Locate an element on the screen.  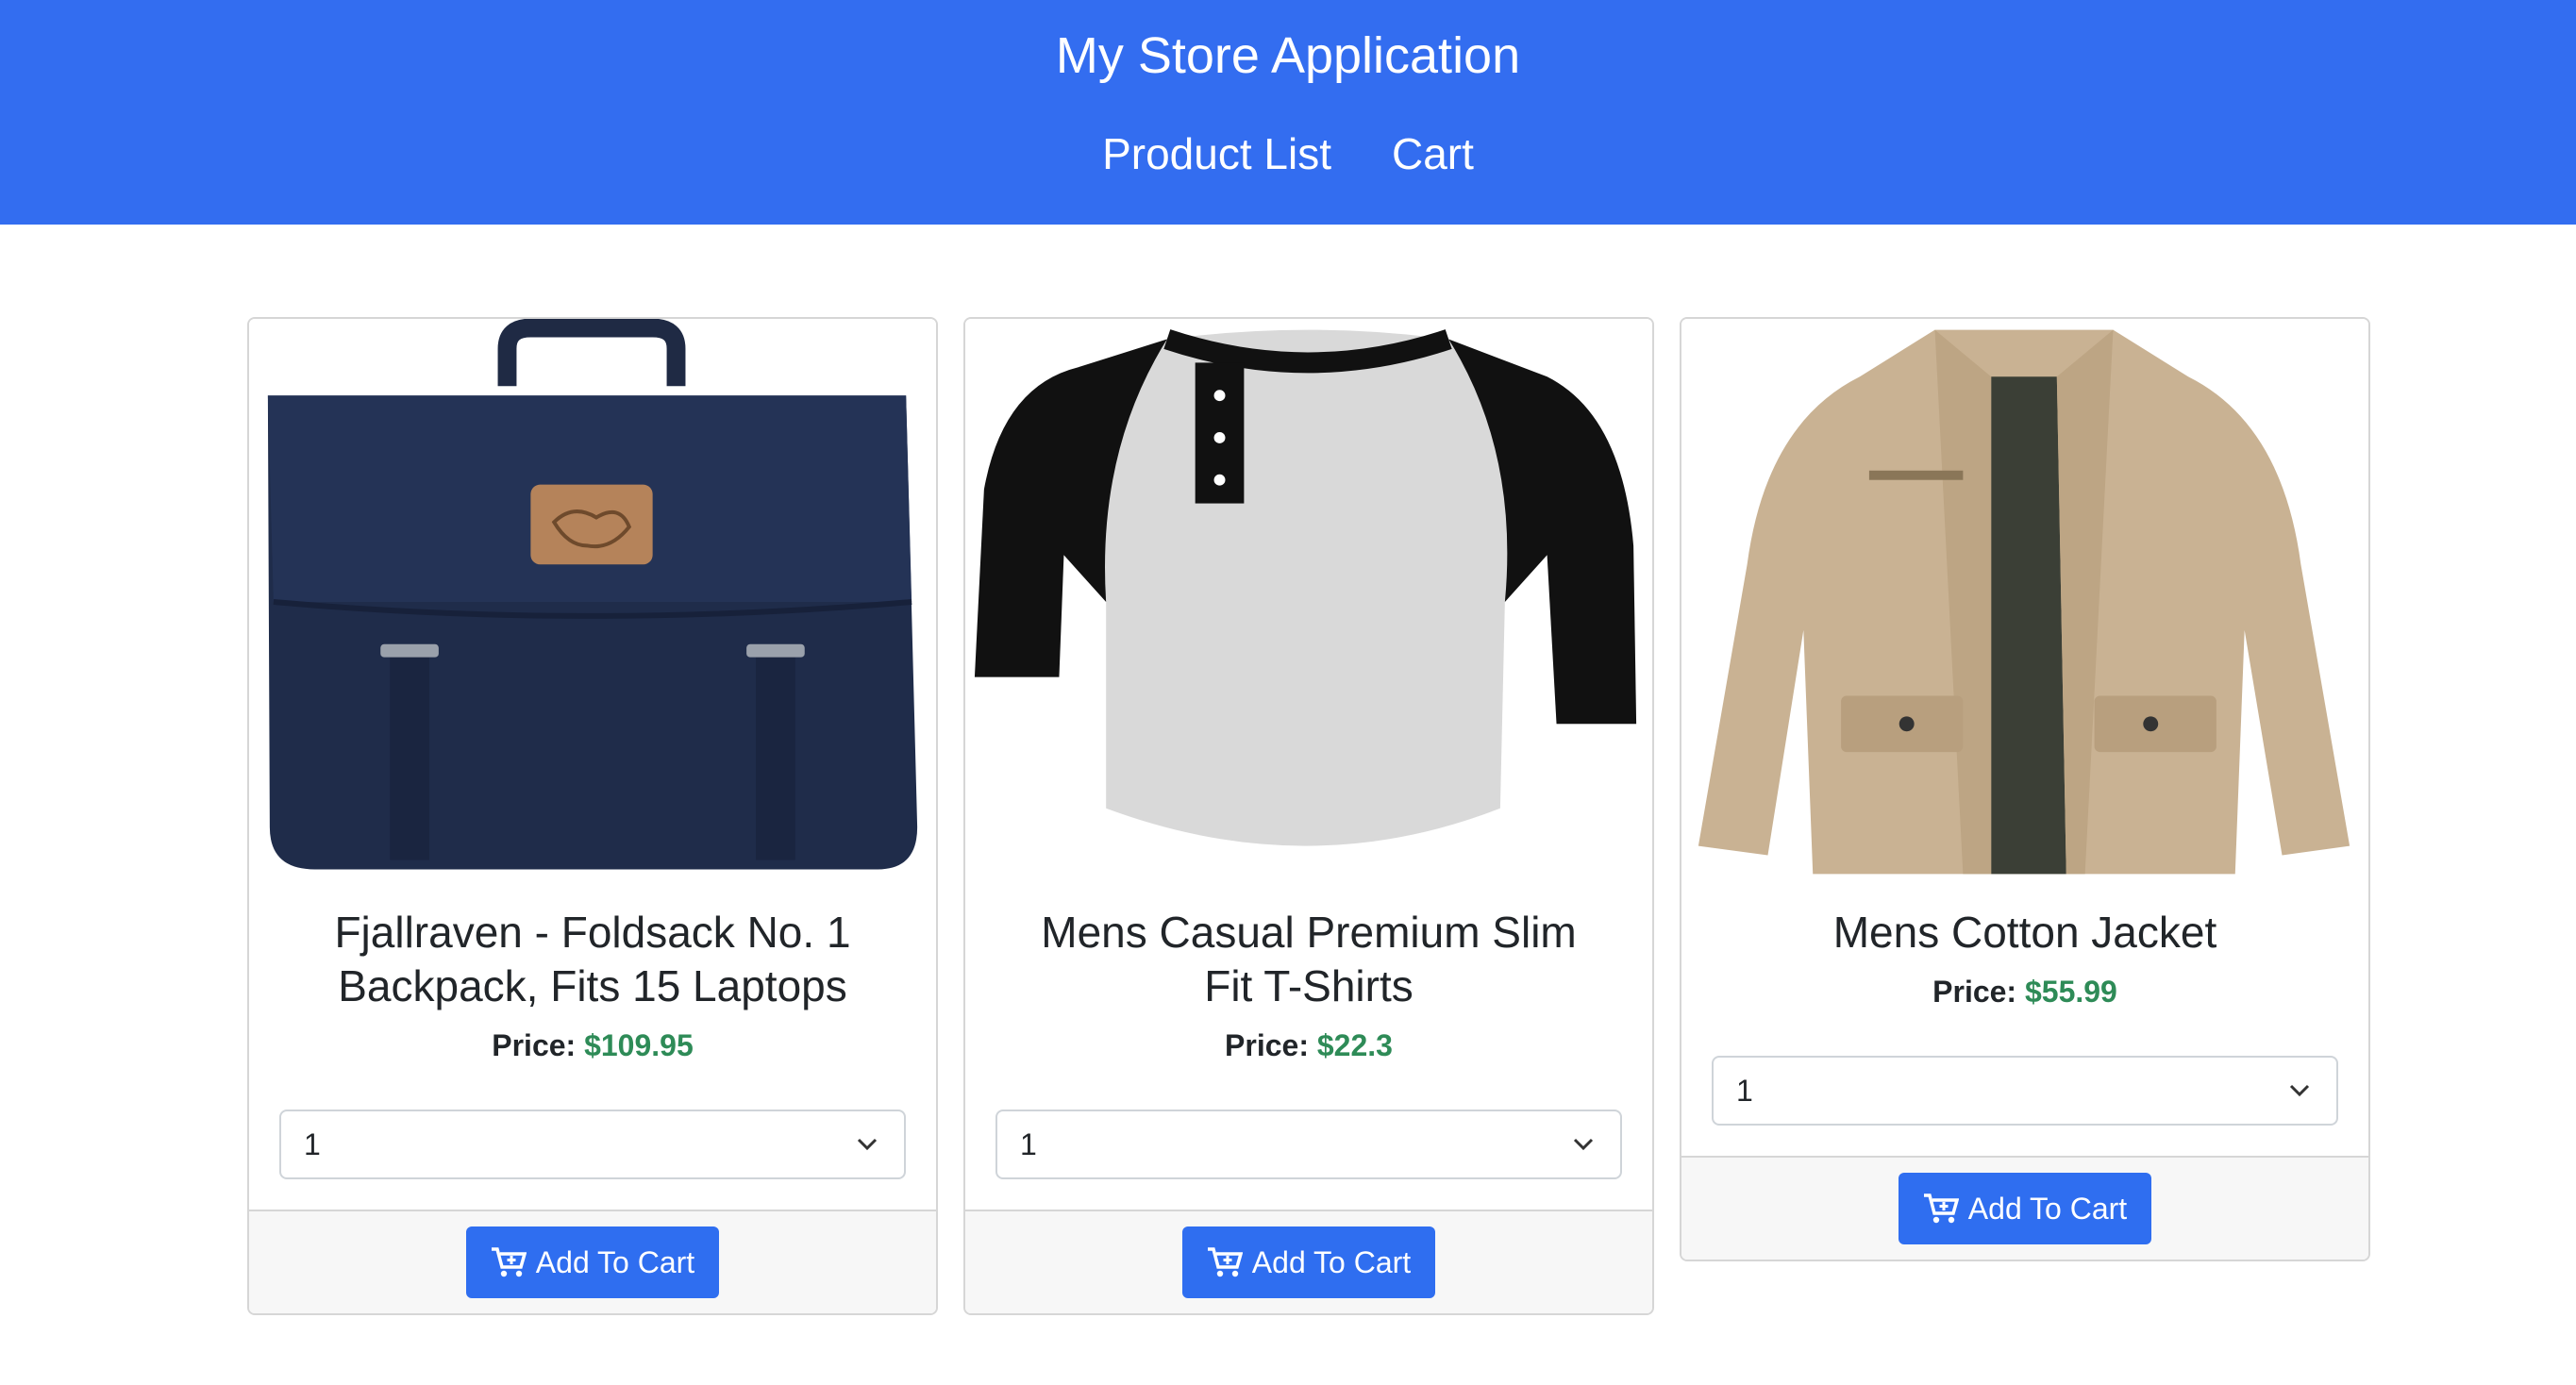
nav-link-product-list: Product List is located at coordinates (1216, 154).